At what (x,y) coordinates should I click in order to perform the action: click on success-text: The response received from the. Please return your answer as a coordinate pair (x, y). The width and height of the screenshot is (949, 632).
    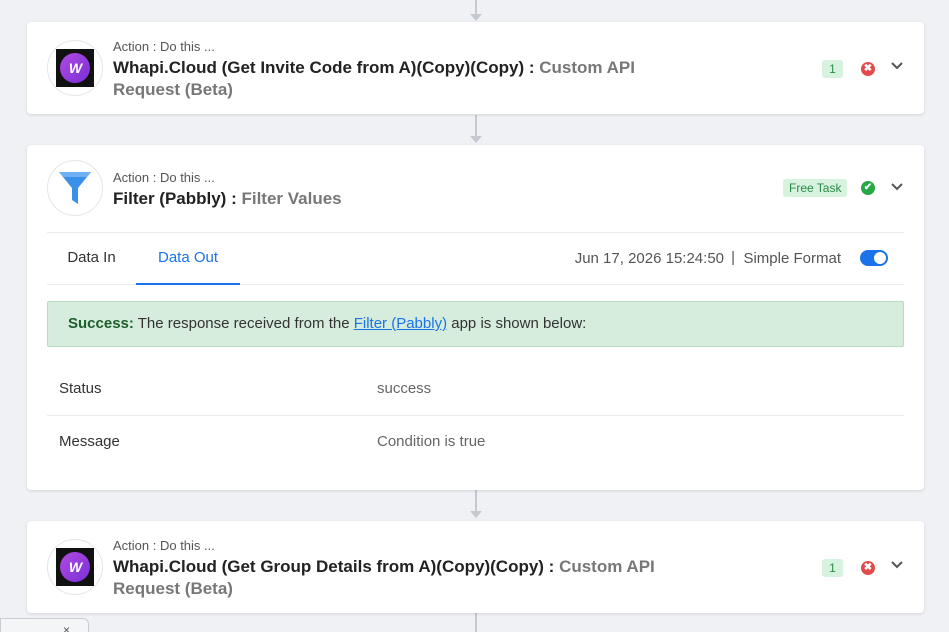
    Looking at the image, I should click on (243, 323).